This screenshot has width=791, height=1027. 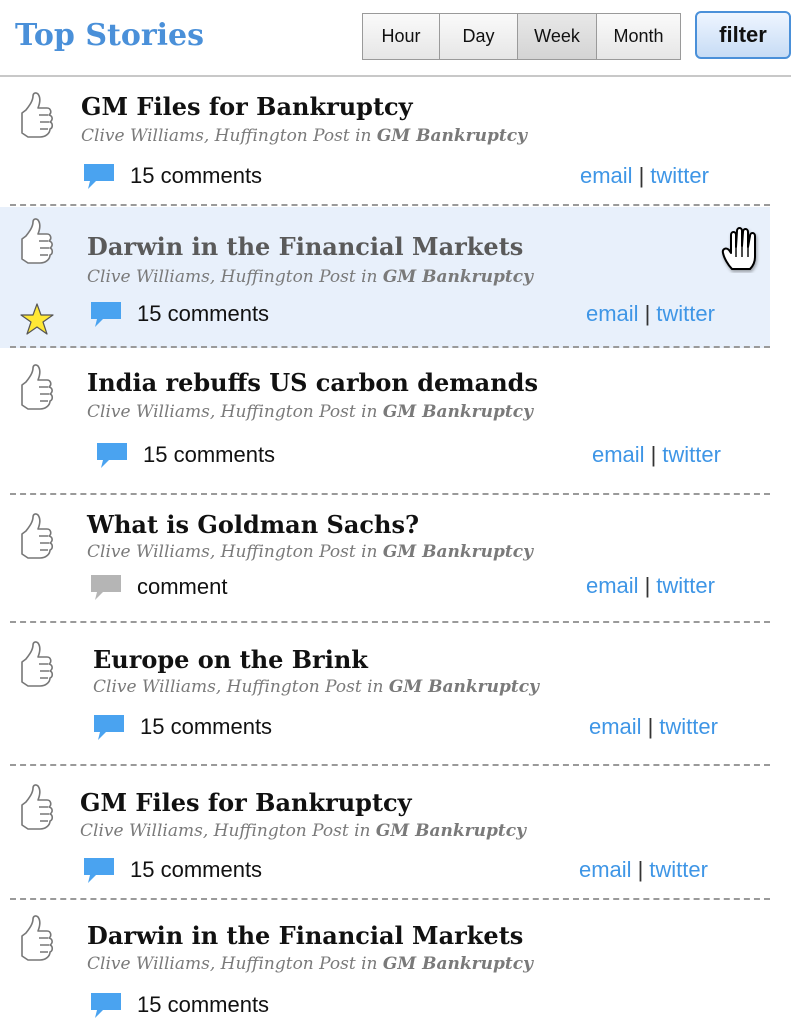 I want to click on hand-cursor-icon, so click(x=738, y=248).